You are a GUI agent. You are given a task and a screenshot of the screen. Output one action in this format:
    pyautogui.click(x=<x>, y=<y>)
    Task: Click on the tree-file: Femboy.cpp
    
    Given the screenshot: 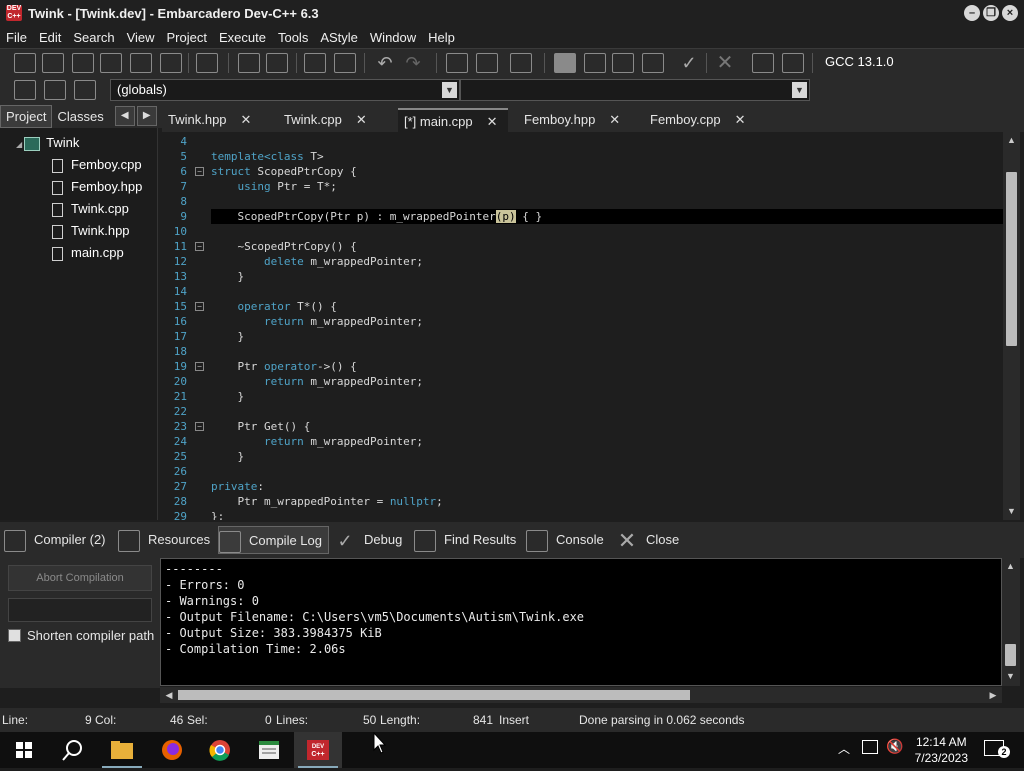 What is the action you would take?
    pyautogui.click(x=97, y=165)
    